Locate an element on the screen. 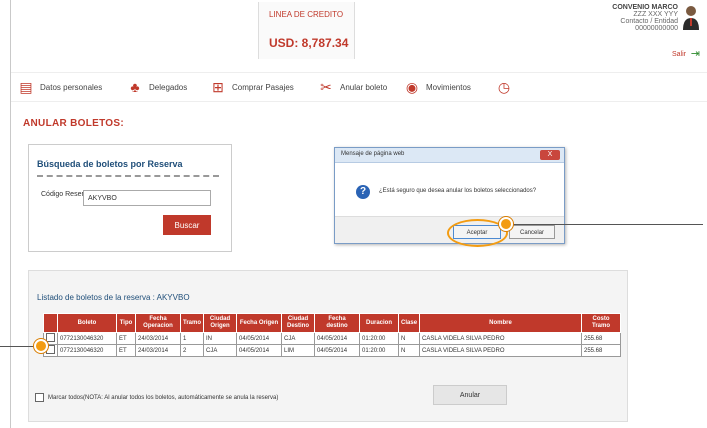 The image size is (707, 428). nav-datos-personales: ▤ Datos personales is located at coordinates (59, 87).